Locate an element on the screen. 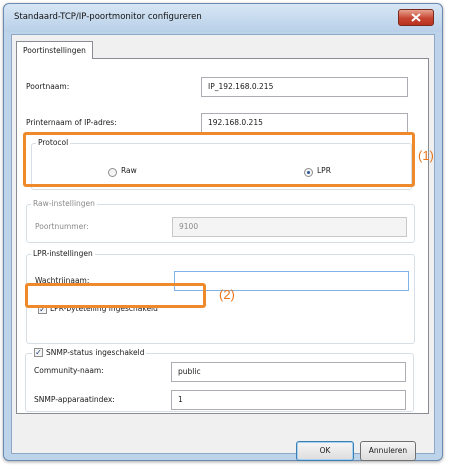 The image size is (452, 469). queue-name-label: Wachtrijnaam: is located at coordinates (62, 280).